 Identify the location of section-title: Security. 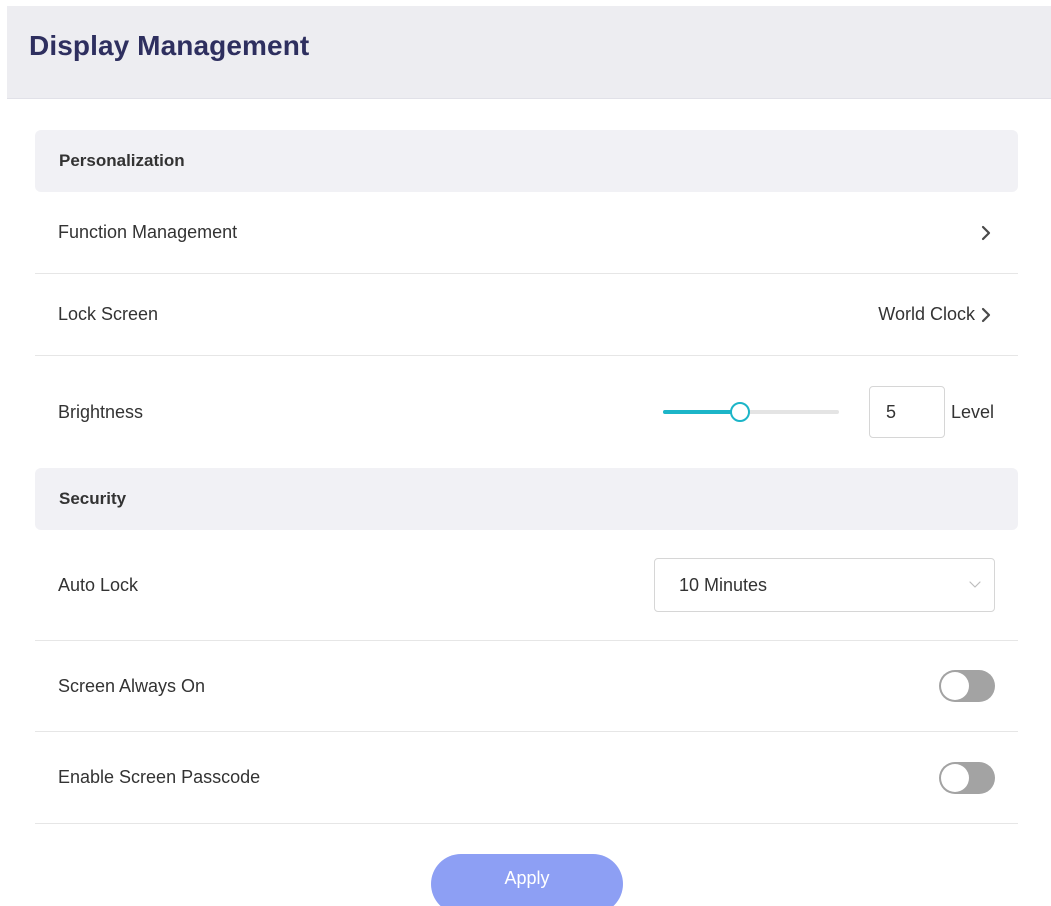
(93, 498).